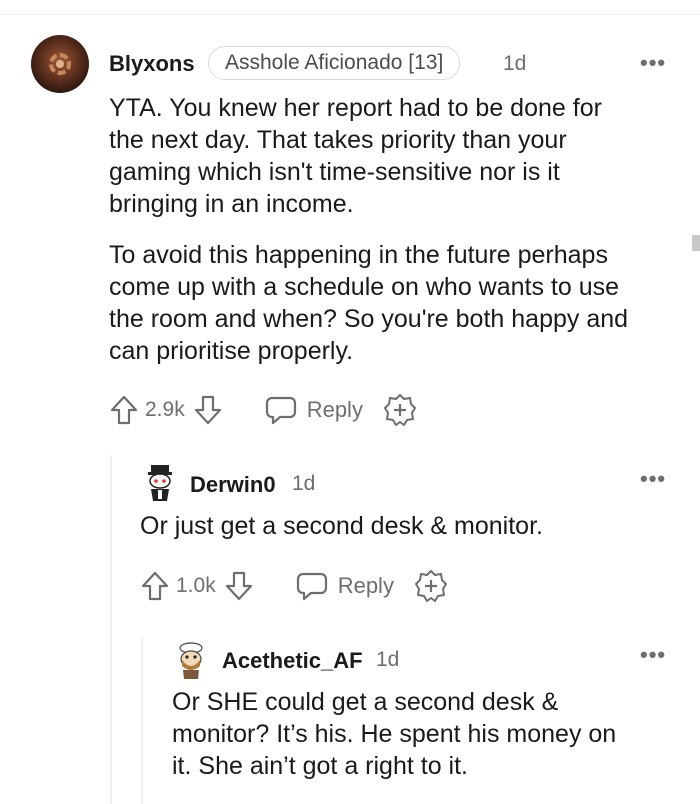 Image resolution: width=700 pixels, height=804 pixels. Describe the element at coordinates (365, 702) in the screenshot. I see `comment-text-line: Or SHE could get a second desk &` at that location.